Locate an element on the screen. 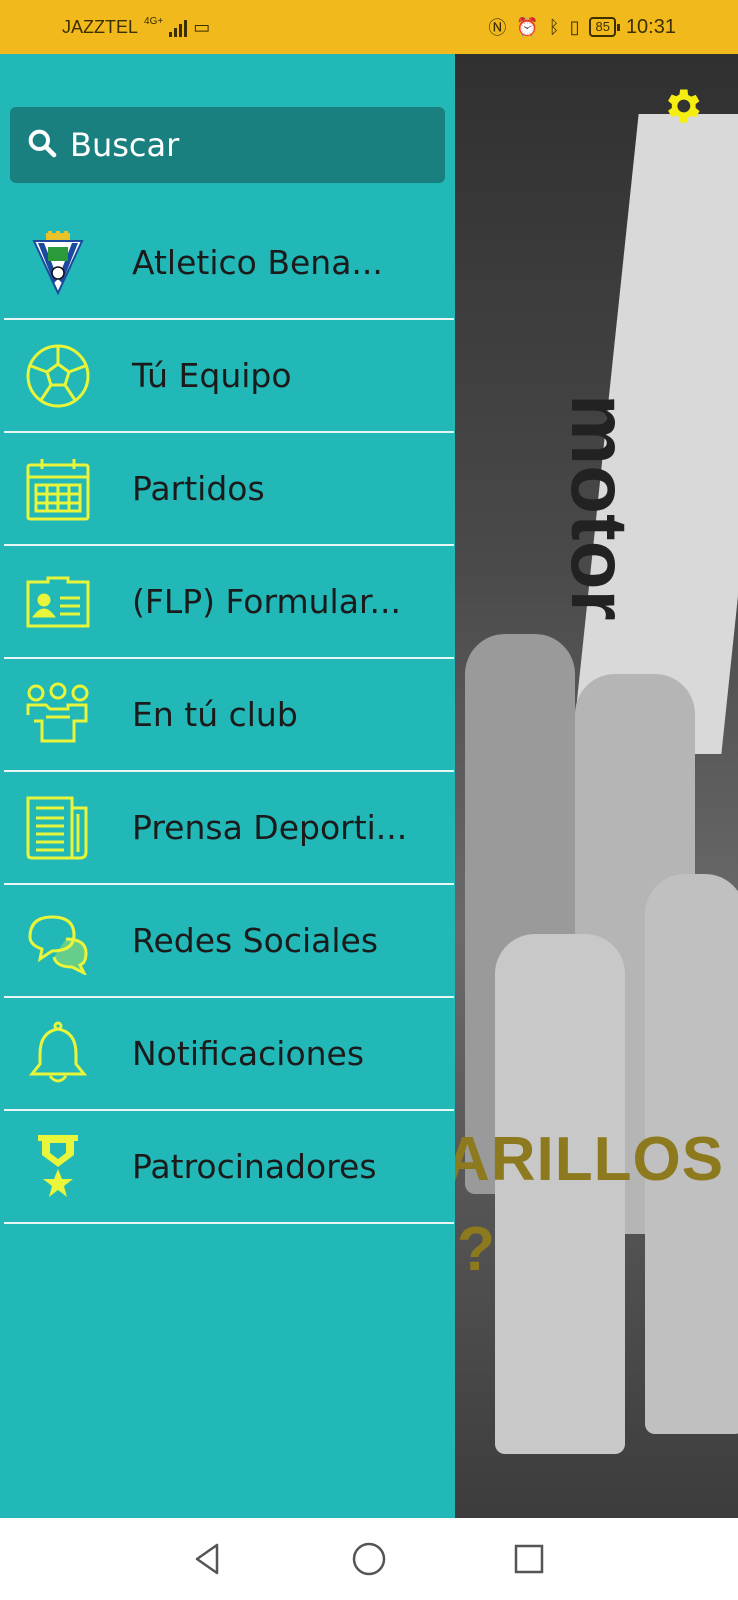 Image resolution: width=738 pixels, height=1600 pixels. home-button is located at coordinates (369, 1559).